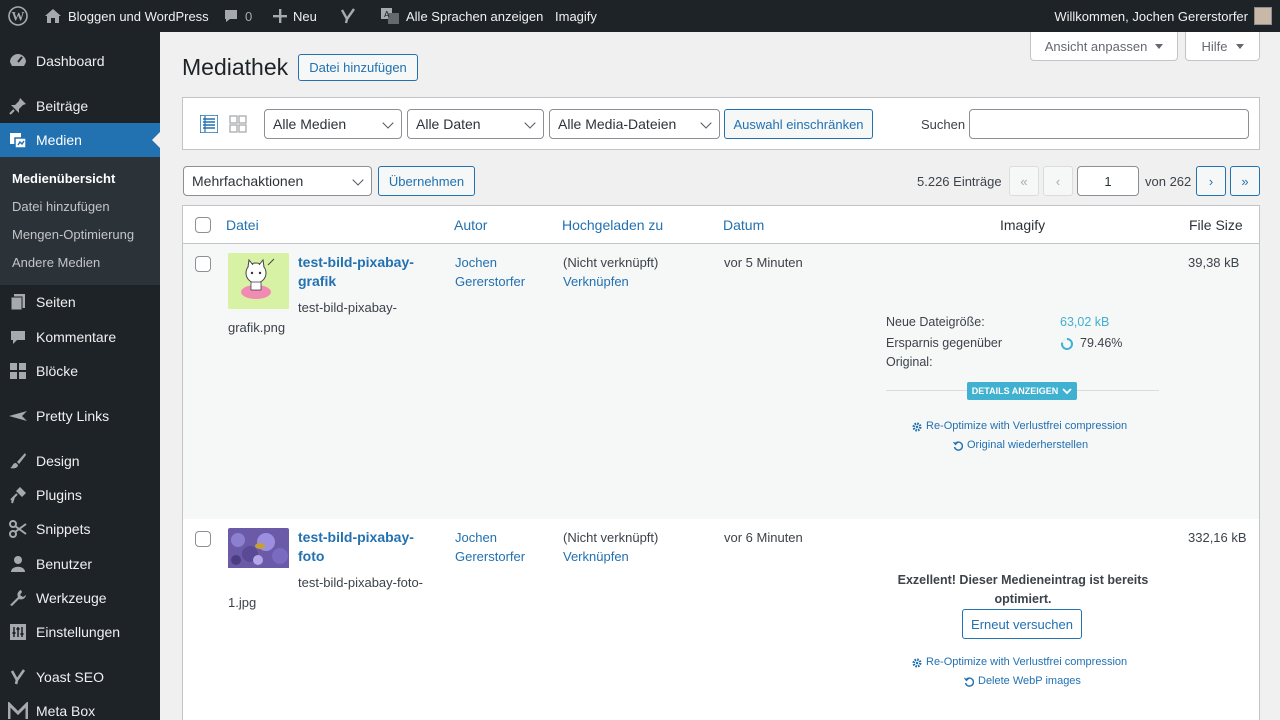 The image size is (1280, 720). I want to click on grid-view-icon, so click(238, 125).